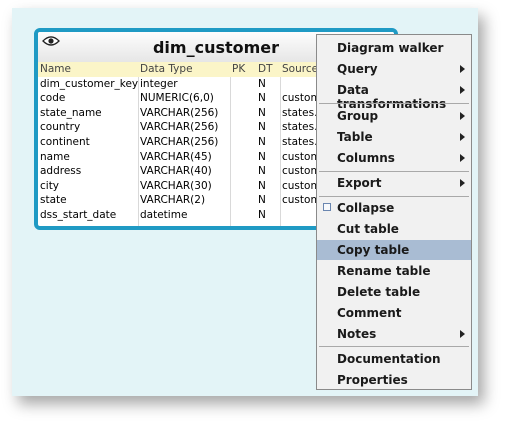  Describe the element at coordinates (55, 156) in the screenshot. I see `cell-name: name` at that location.